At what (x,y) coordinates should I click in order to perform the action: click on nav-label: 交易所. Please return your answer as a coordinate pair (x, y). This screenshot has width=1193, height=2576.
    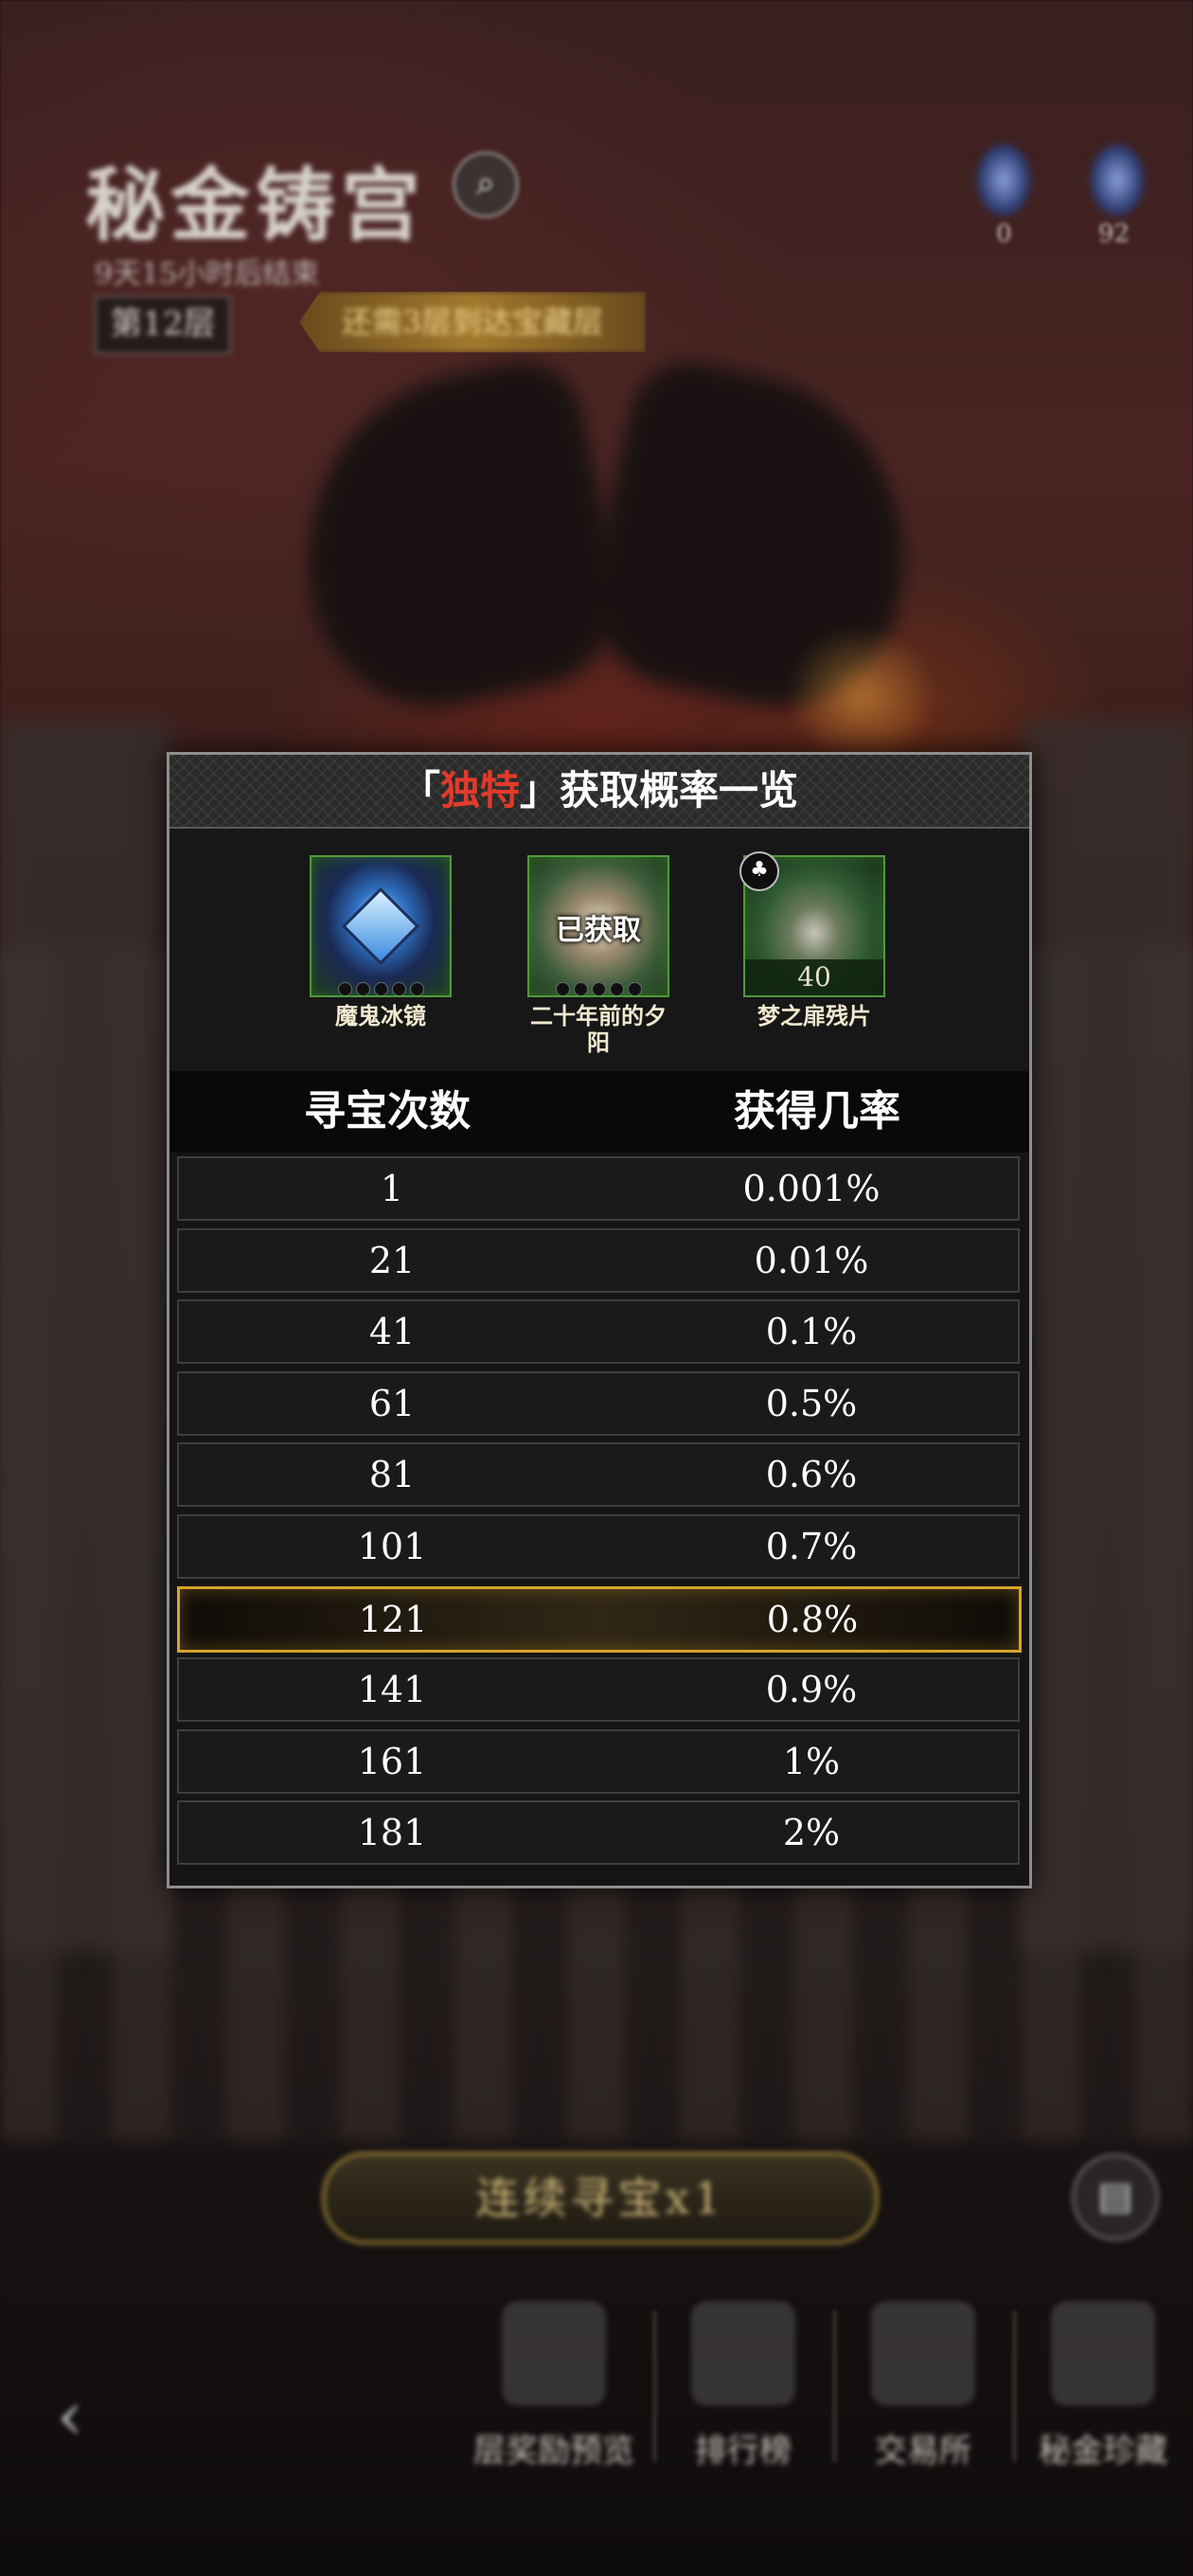
    Looking at the image, I should click on (923, 2451).